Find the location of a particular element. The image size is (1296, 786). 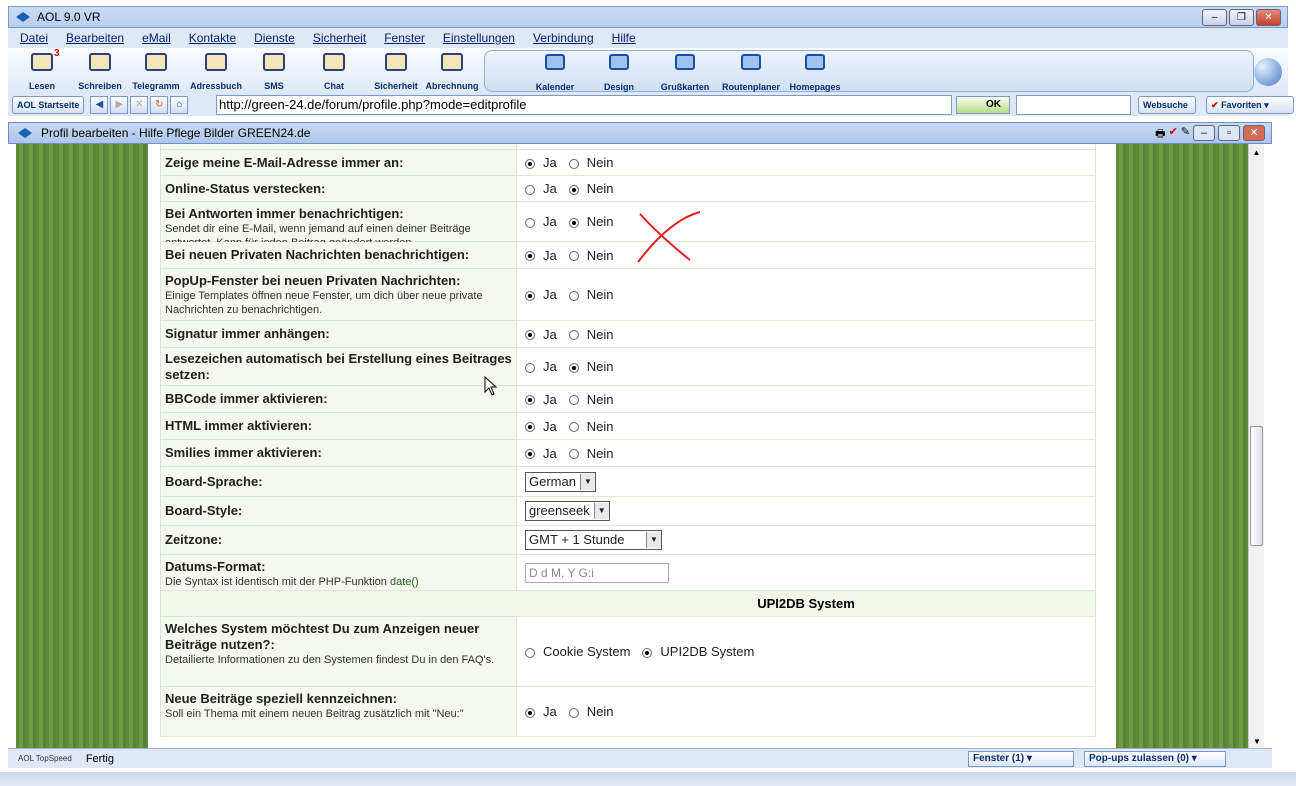

menu-item-einstellungen: Einstellungen is located at coordinates (479, 38).